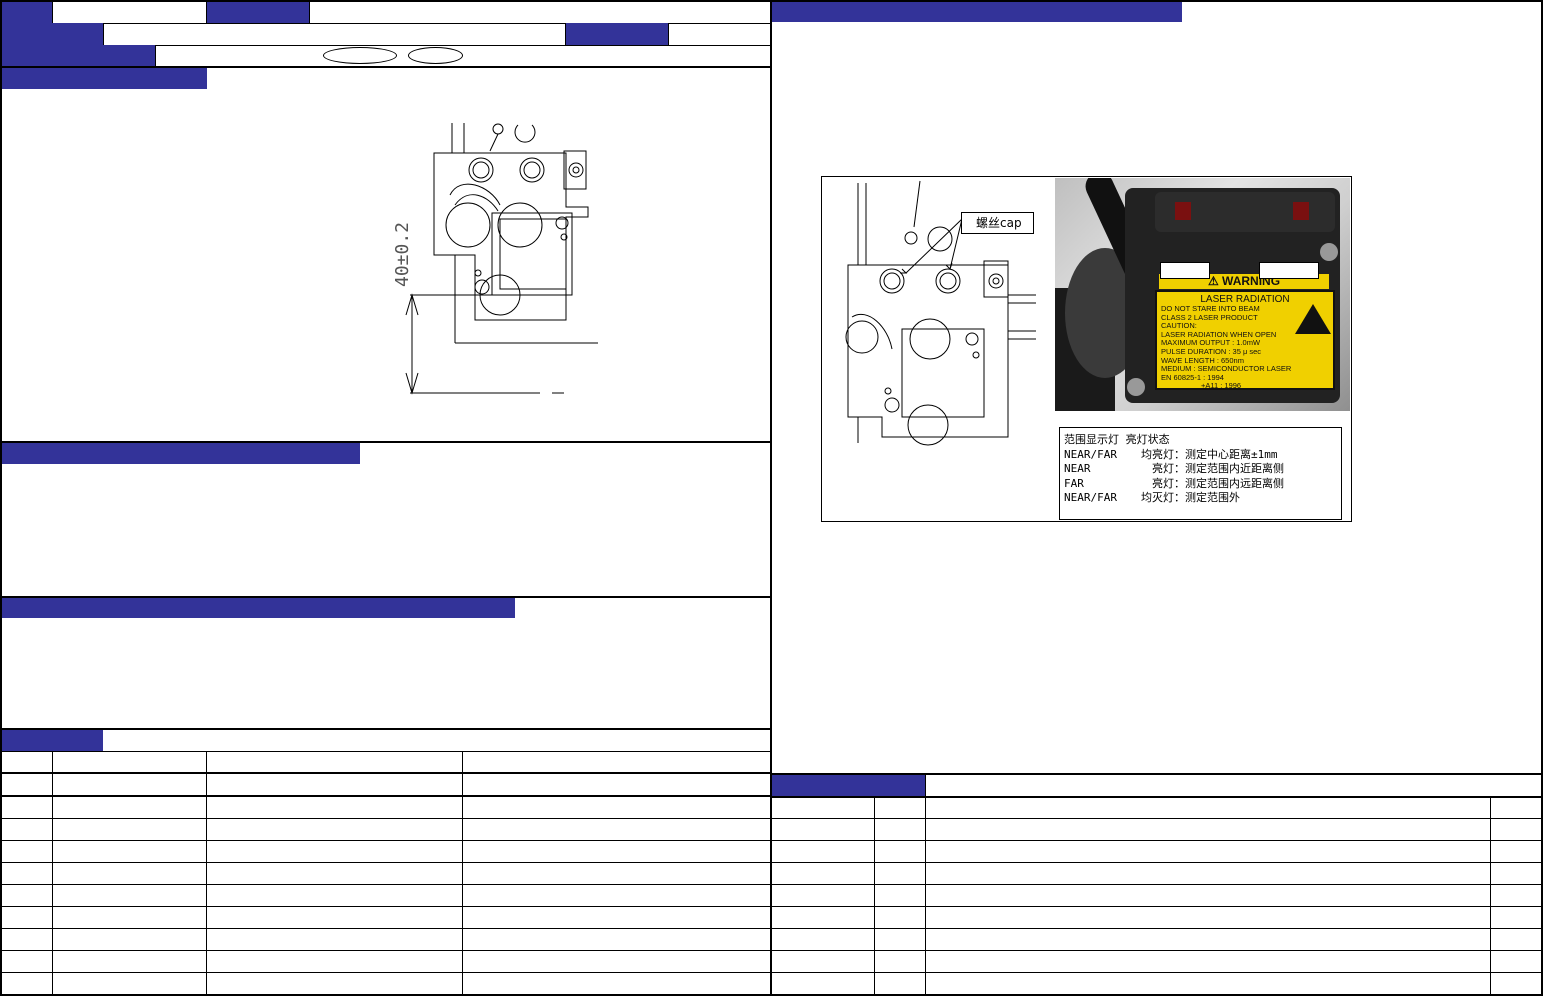 This screenshot has height=996, width=1543. What do you see at coordinates (52, 740) in the screenshot?
I see `left-table-header` at bounding box center [52, 740].